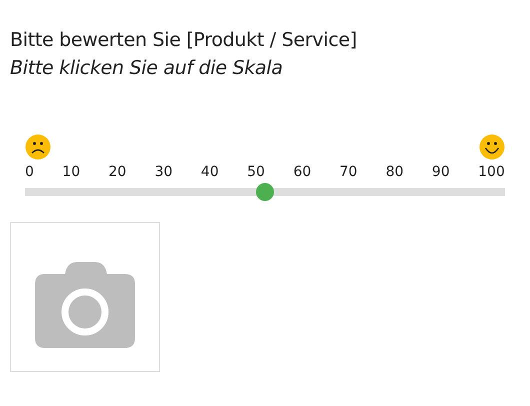 The image size is (530, 406). What do you see at coordinates (209, 172) in the screenshot?
I see `scale-label: 40` at bounding box center [209, 172].